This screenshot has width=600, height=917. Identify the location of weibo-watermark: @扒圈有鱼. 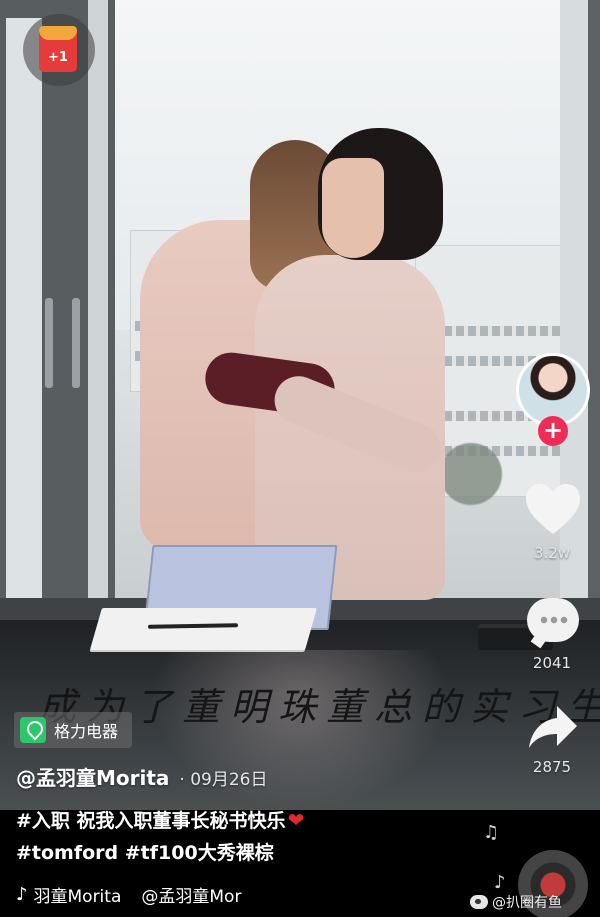
(516, 902).